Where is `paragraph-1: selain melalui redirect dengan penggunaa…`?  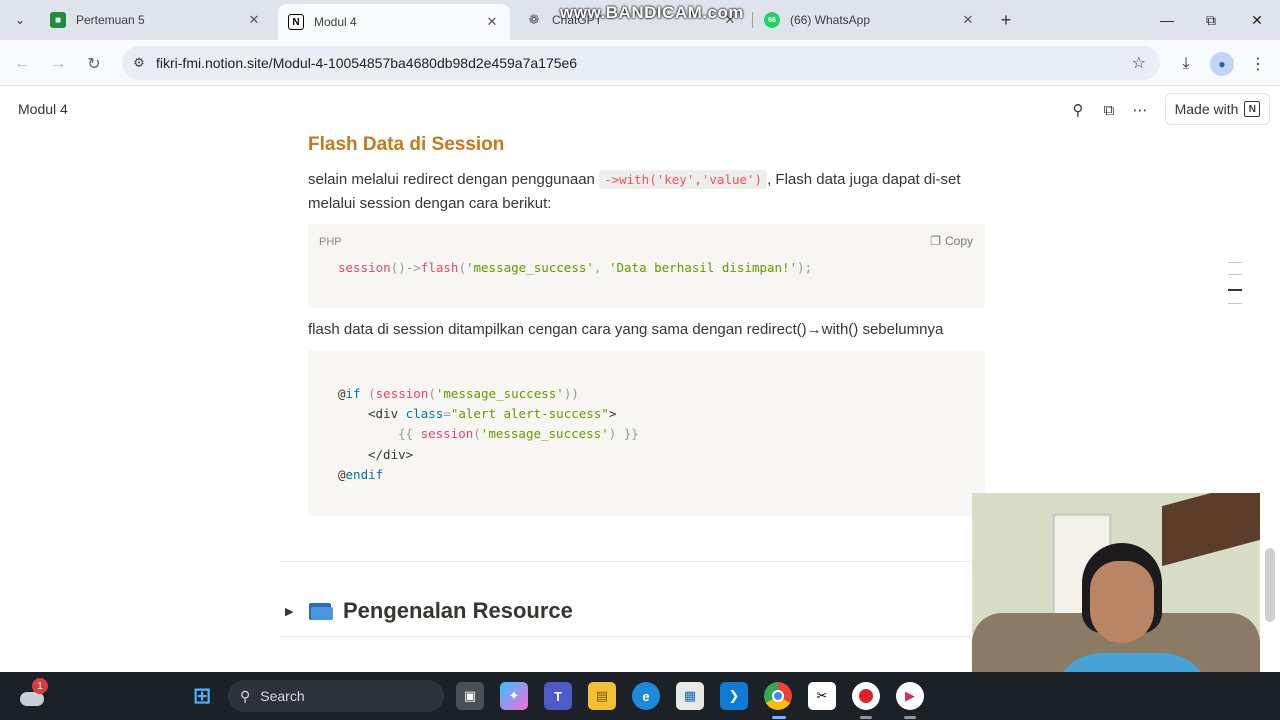
paragraph-1: selain melalui redirect dengan penggunaa… is located at coordinates (648, 192).